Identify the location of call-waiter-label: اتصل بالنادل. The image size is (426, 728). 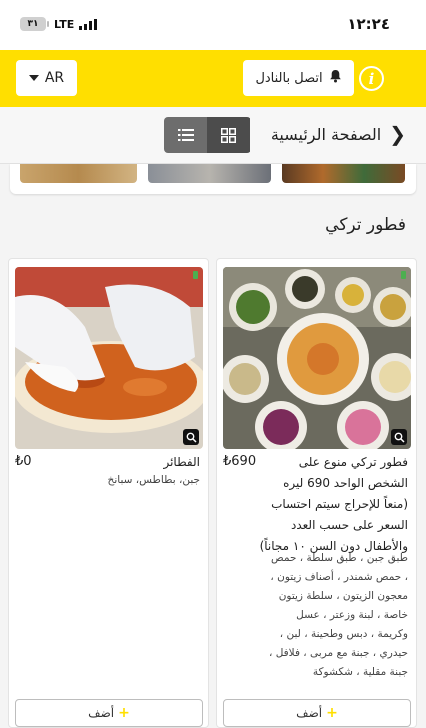
(289, 78).